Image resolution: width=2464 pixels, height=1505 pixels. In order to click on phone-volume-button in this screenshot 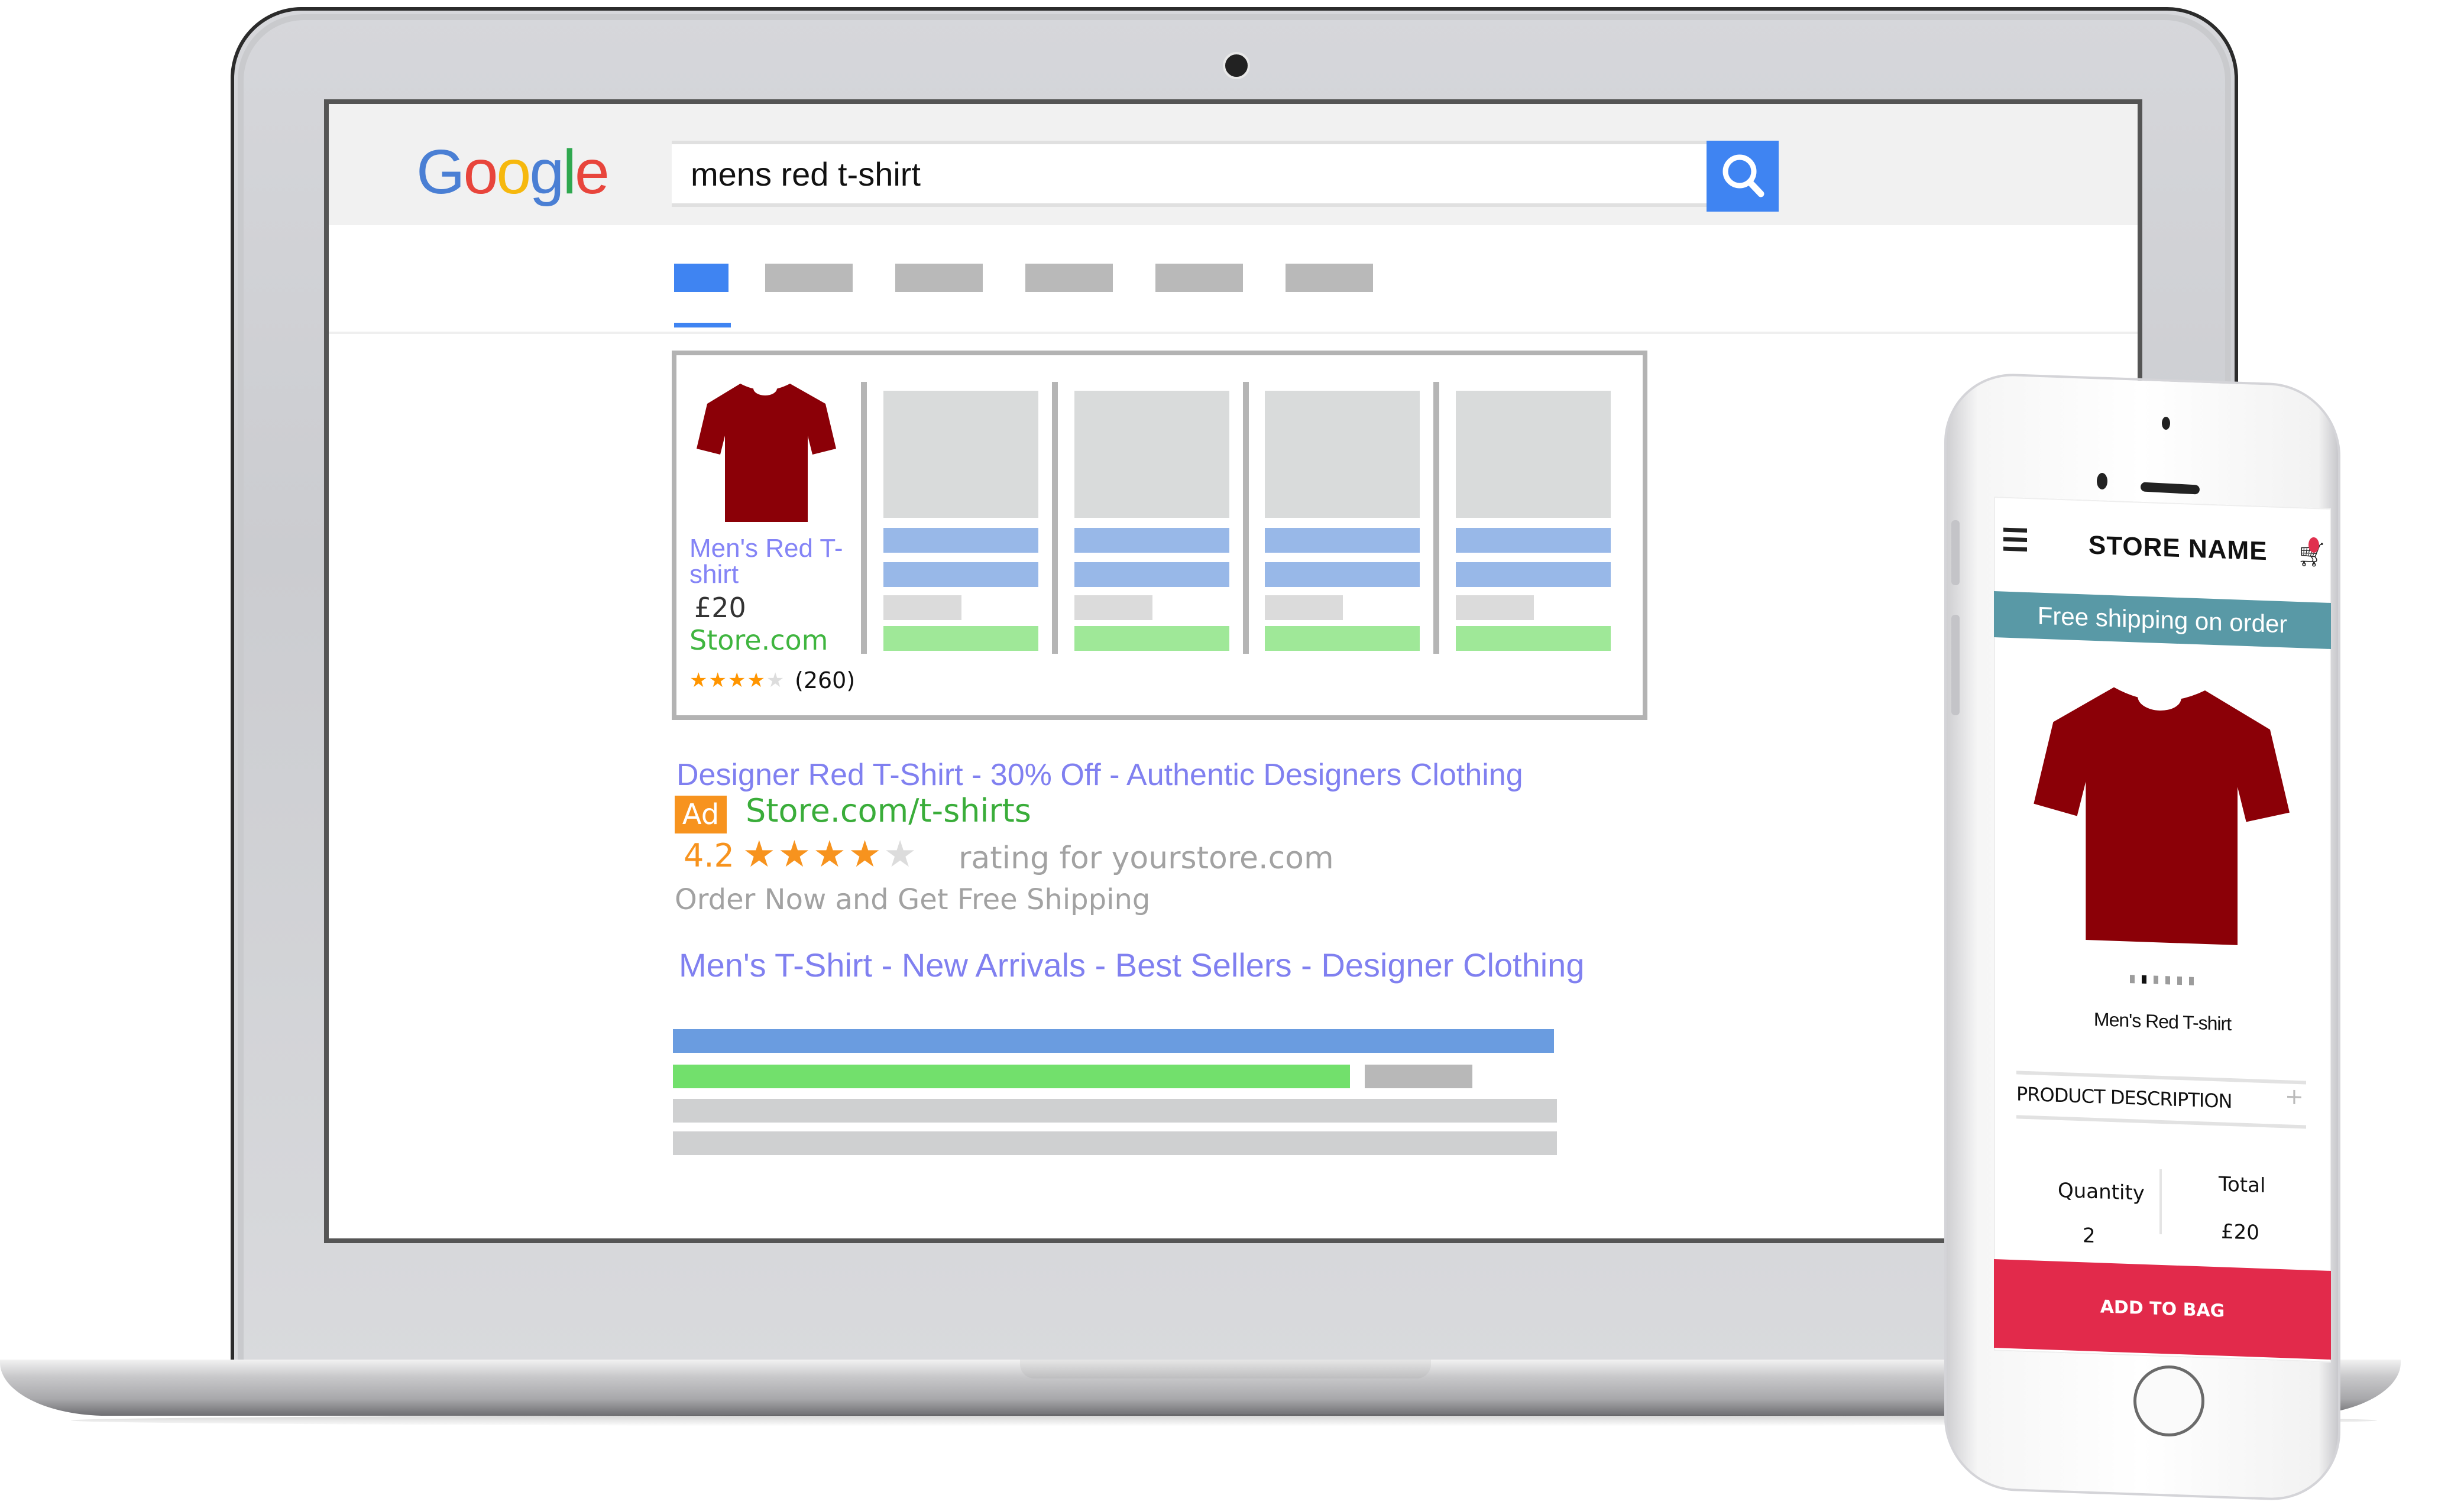, I will do `click(1955, 552)`.